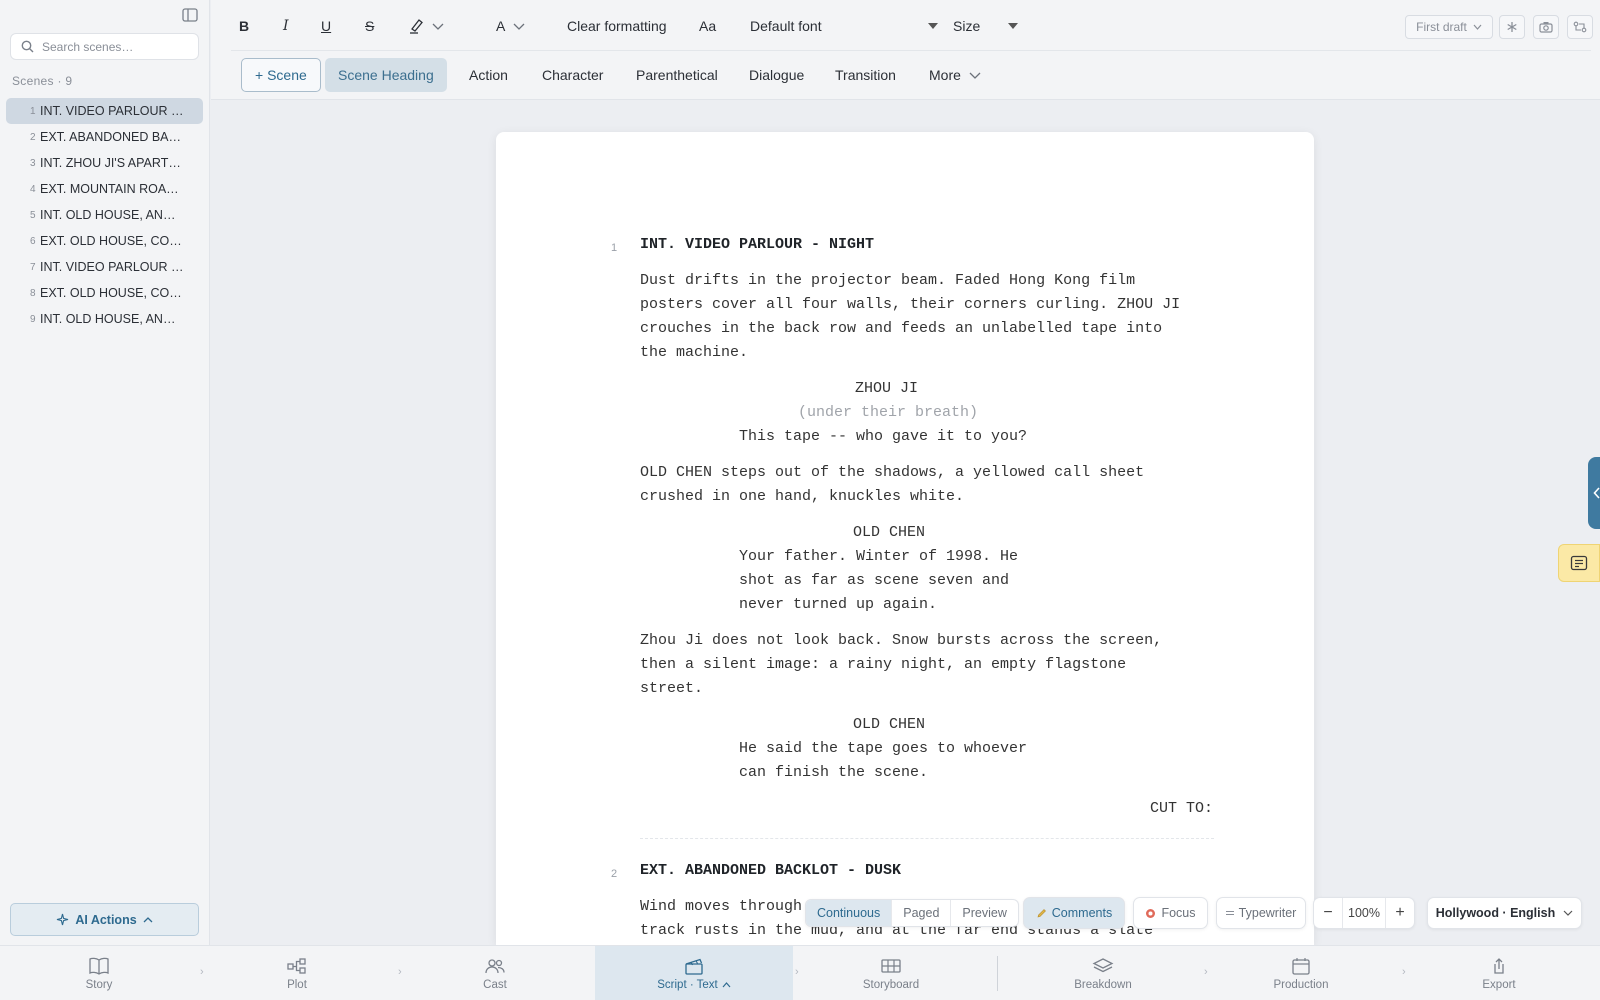 This screenshot has width=1600, height=1000. Describe the element at coordinates (488, 75) in the screenshot. I see `block-action: Action` at that location.